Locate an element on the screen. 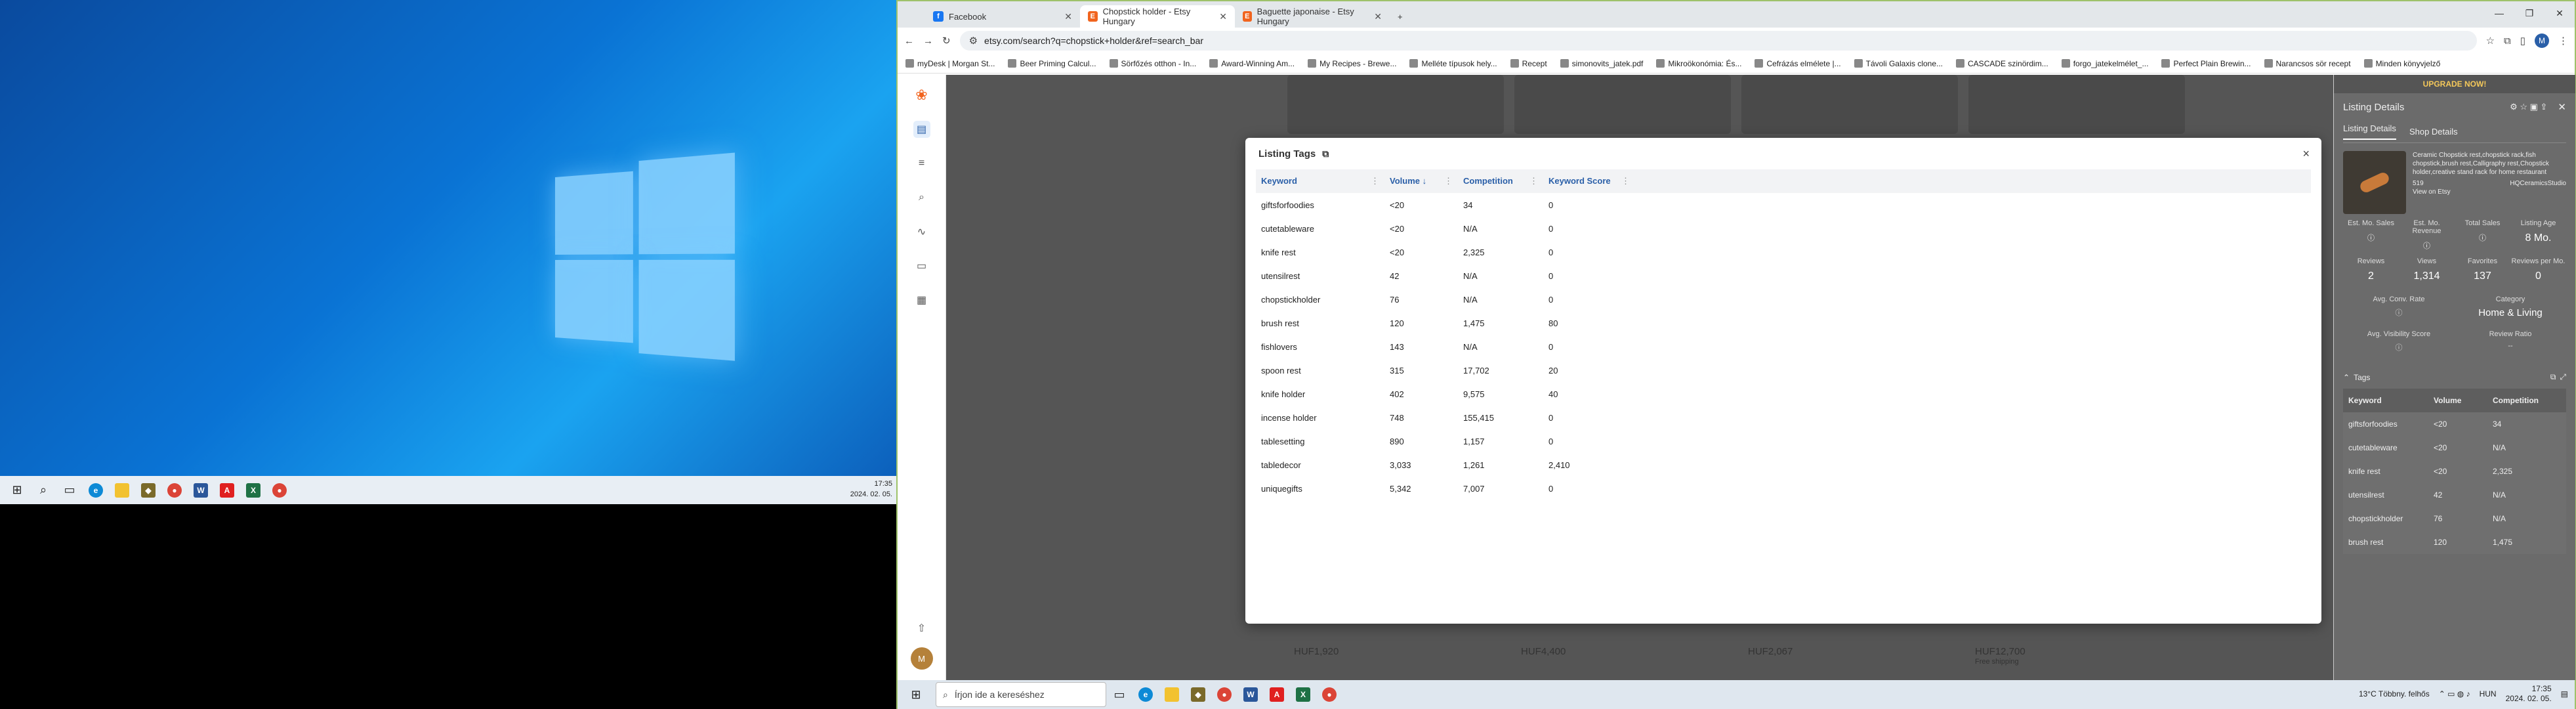  new-tab-button: + is located at coordinates (1403, 16).